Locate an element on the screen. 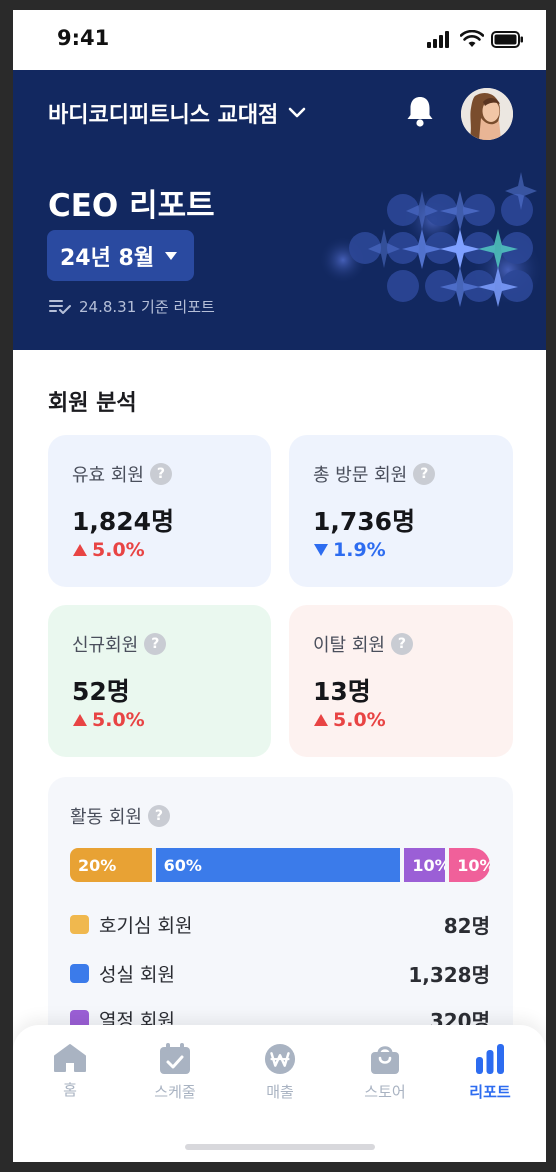  page-title: CEO 리포트 is located at coordinates (131, 206).